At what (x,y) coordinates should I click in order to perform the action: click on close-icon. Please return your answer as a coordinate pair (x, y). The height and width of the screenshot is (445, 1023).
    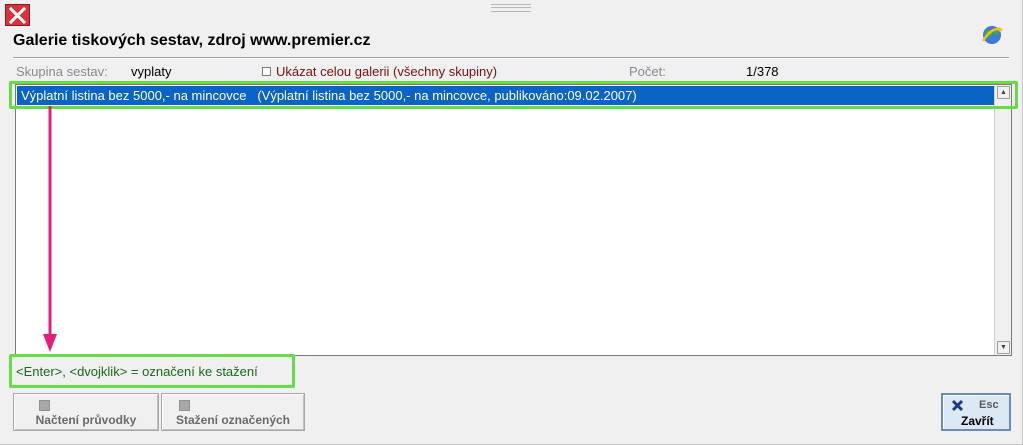
    Looking at the image, I should click on (17, 15).